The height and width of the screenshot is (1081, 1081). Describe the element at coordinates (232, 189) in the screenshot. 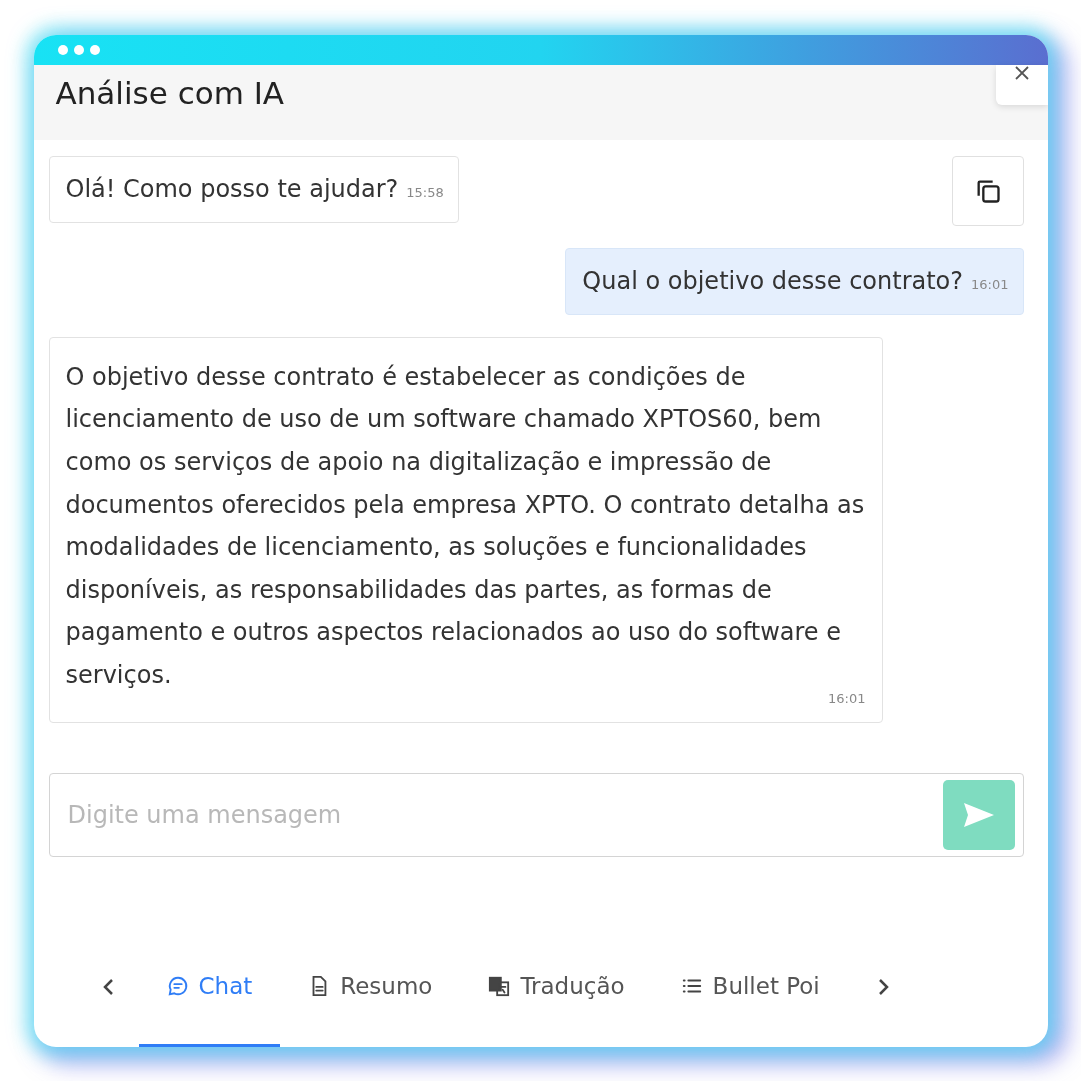

I see `message-text: Olá! Como posso te ajudar?` at that location.